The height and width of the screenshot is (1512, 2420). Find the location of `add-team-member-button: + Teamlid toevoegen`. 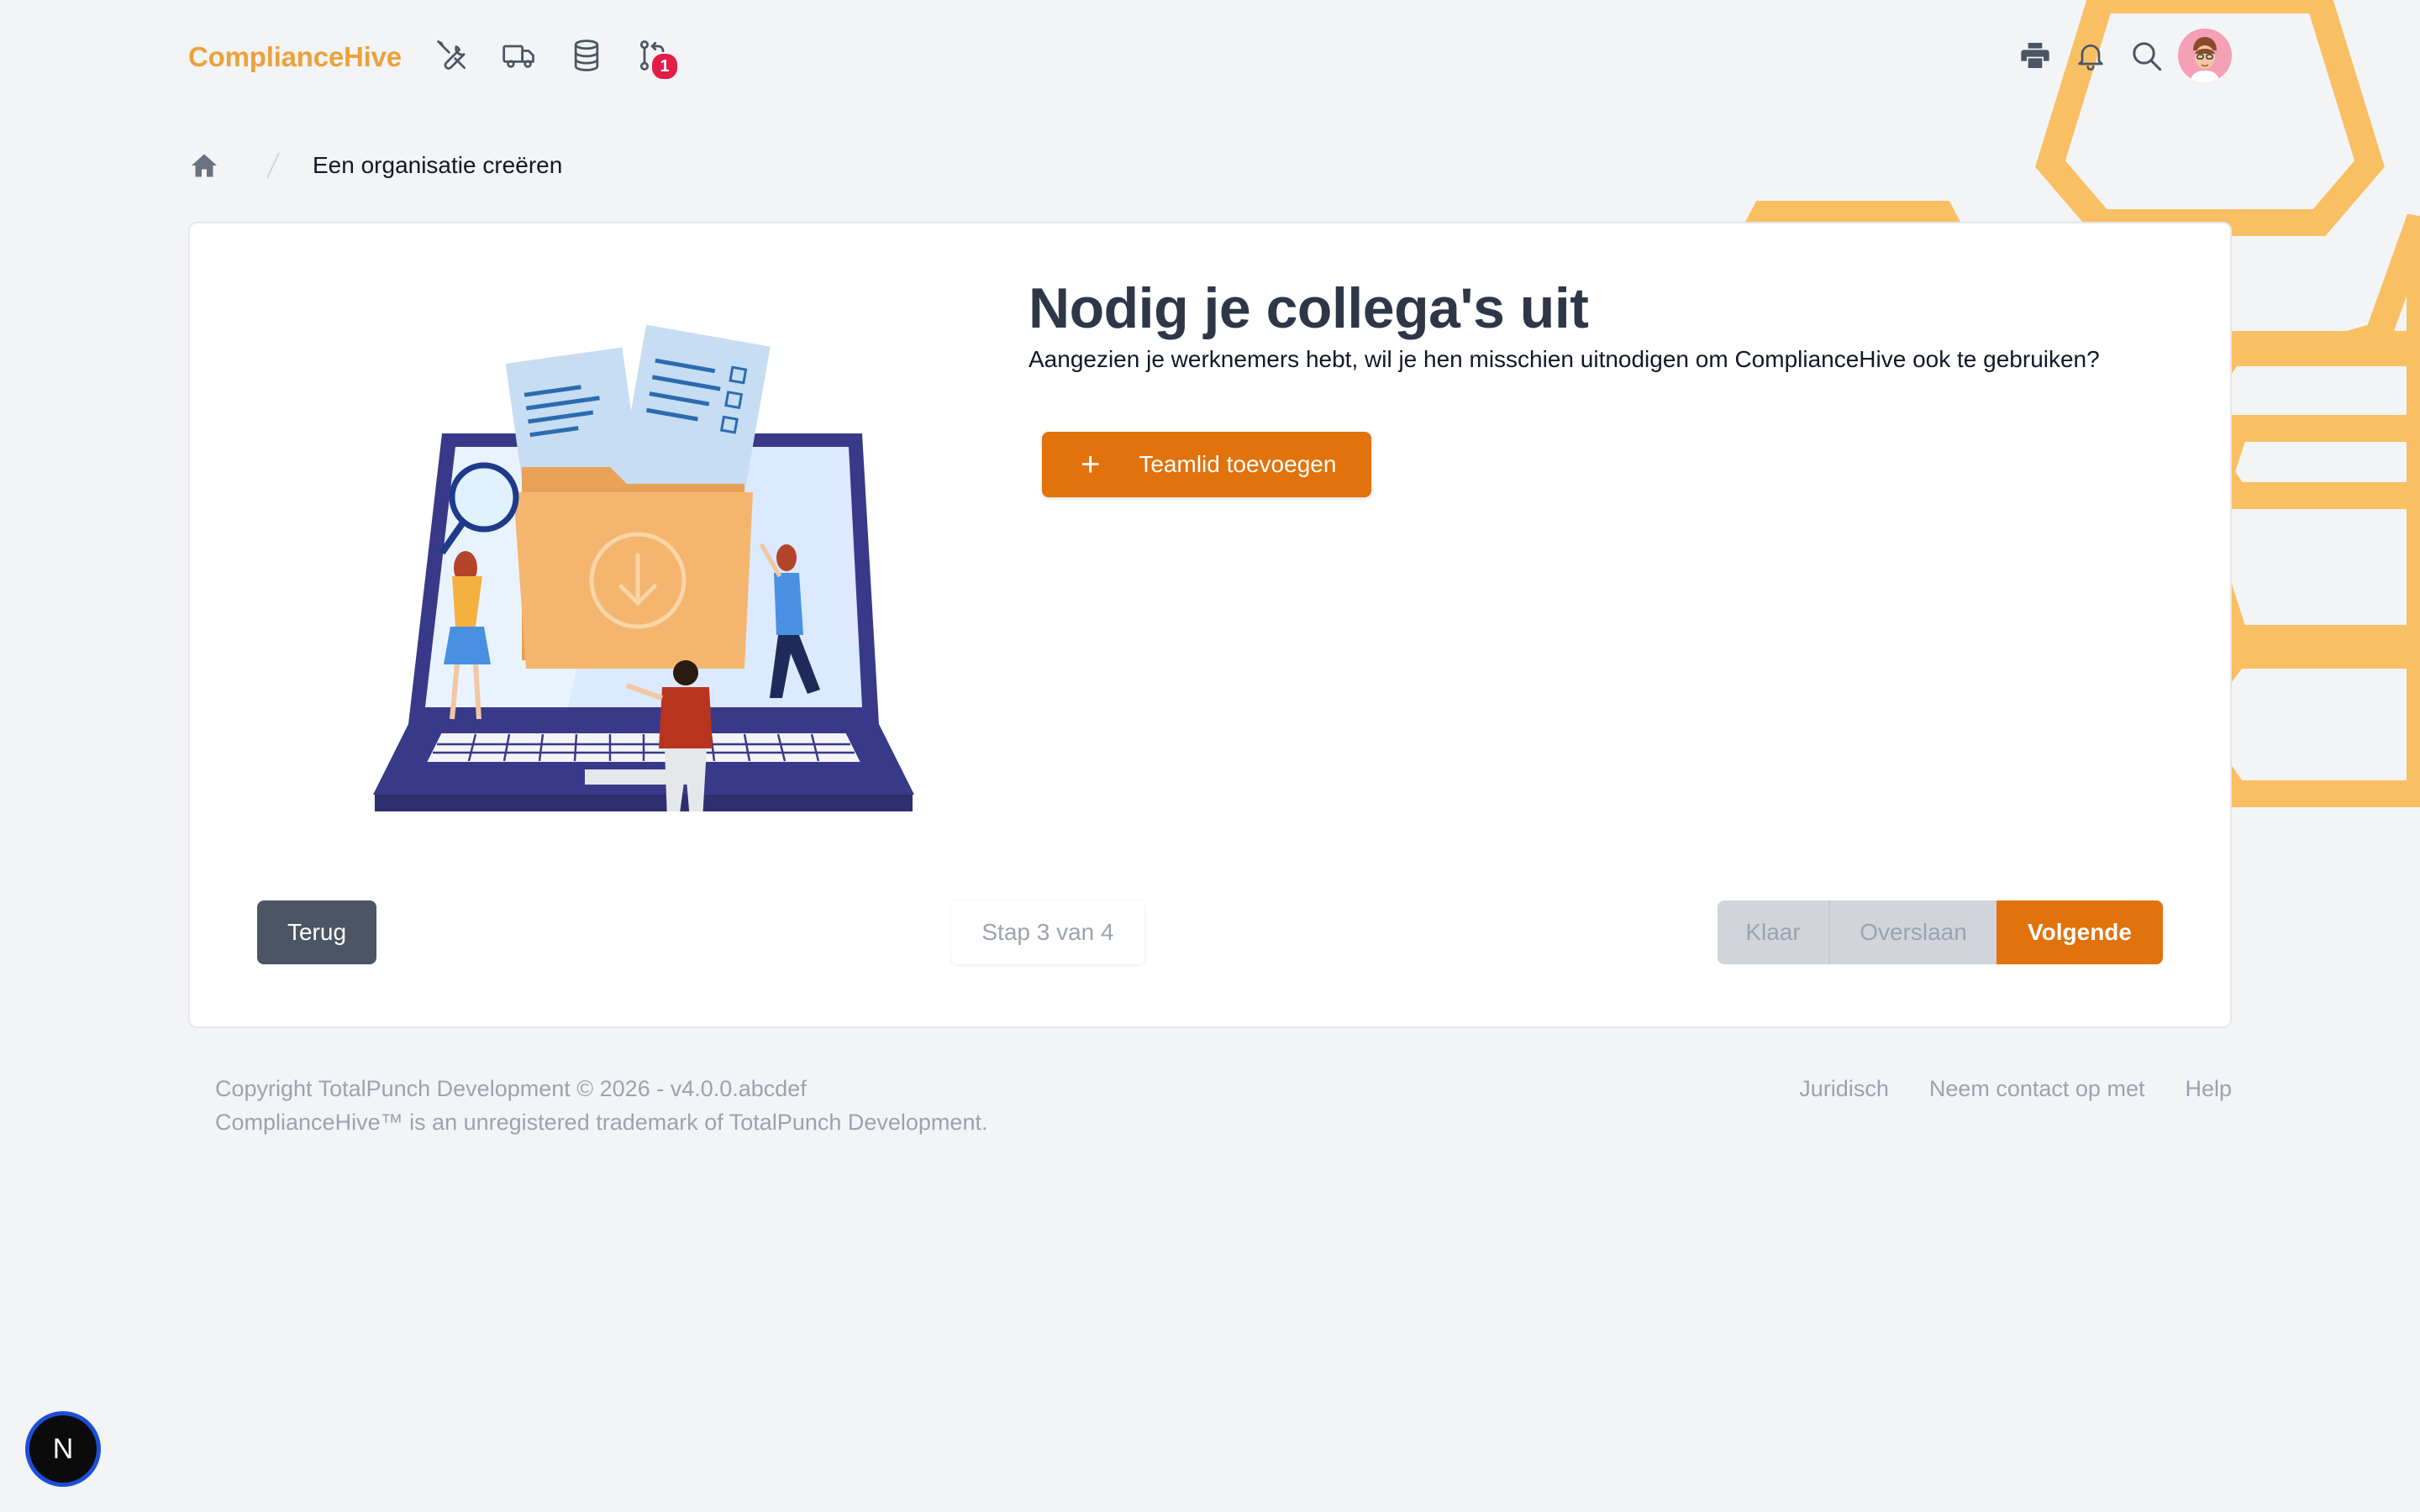

add-team-member-button: + Teamlid toevoegen is located at coordinates (1206, 464).